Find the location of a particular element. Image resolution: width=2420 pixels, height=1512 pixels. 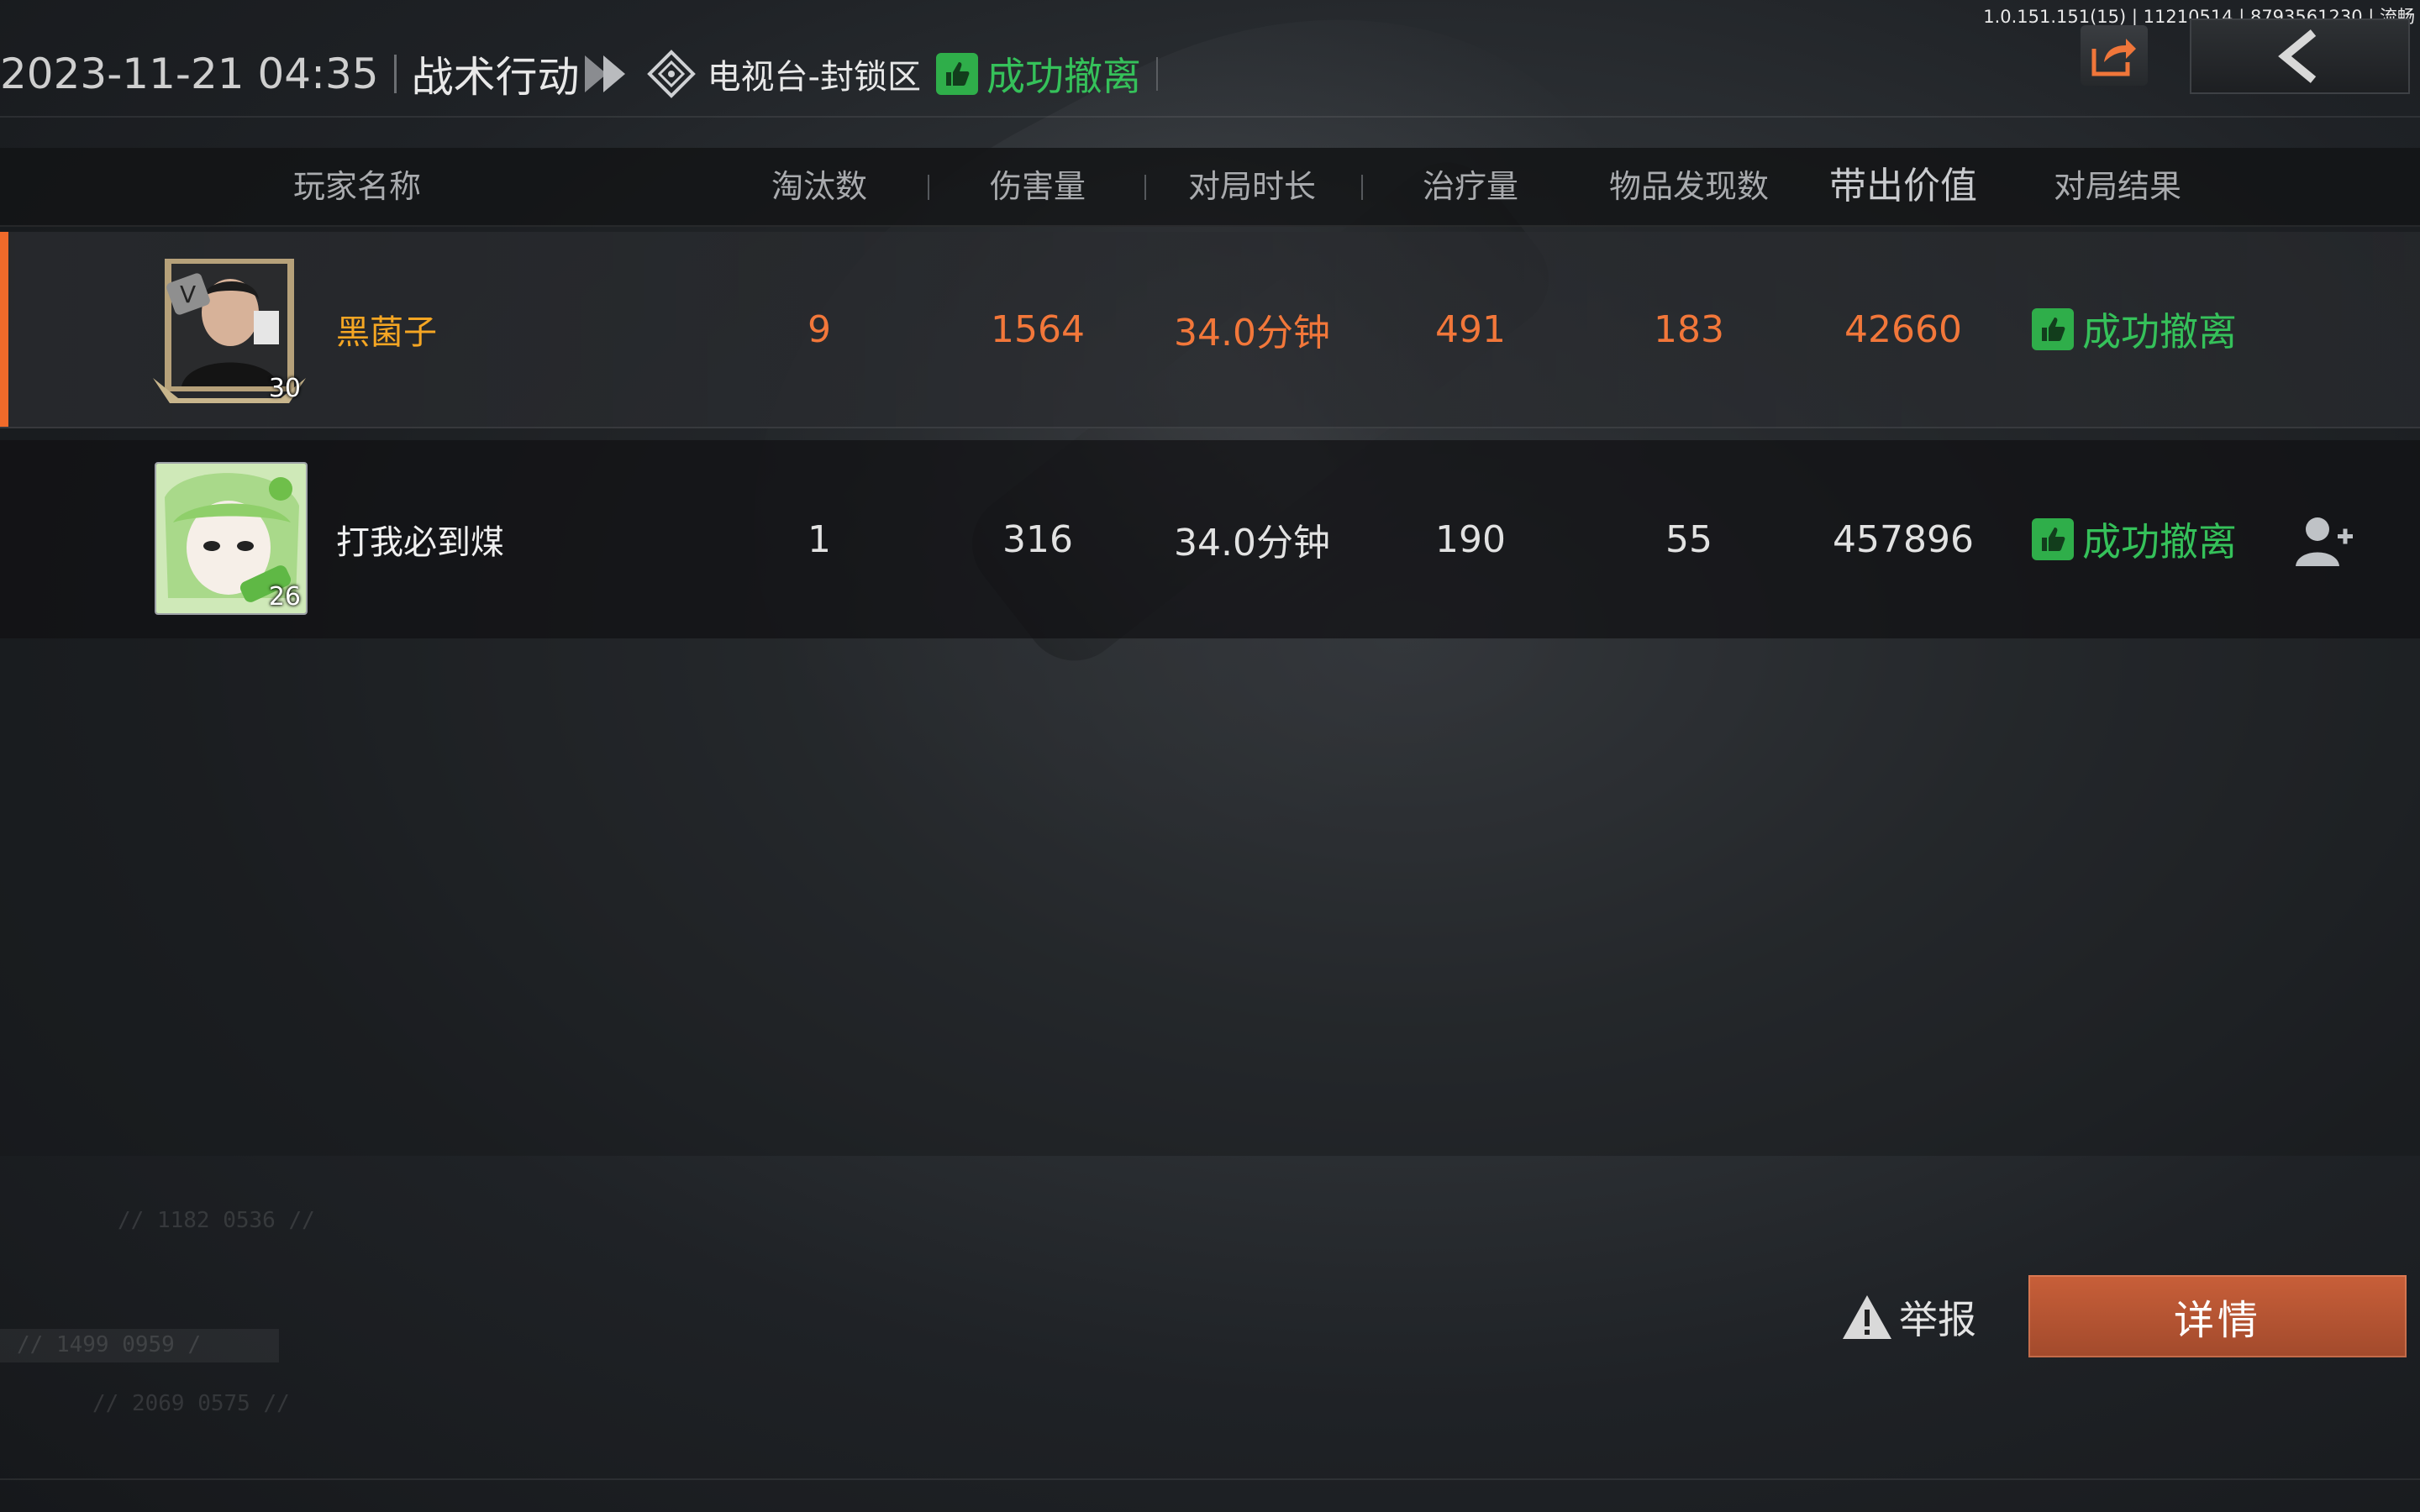

background-code-text: // 2069 0575 // is located at coordinates (191, 1403).